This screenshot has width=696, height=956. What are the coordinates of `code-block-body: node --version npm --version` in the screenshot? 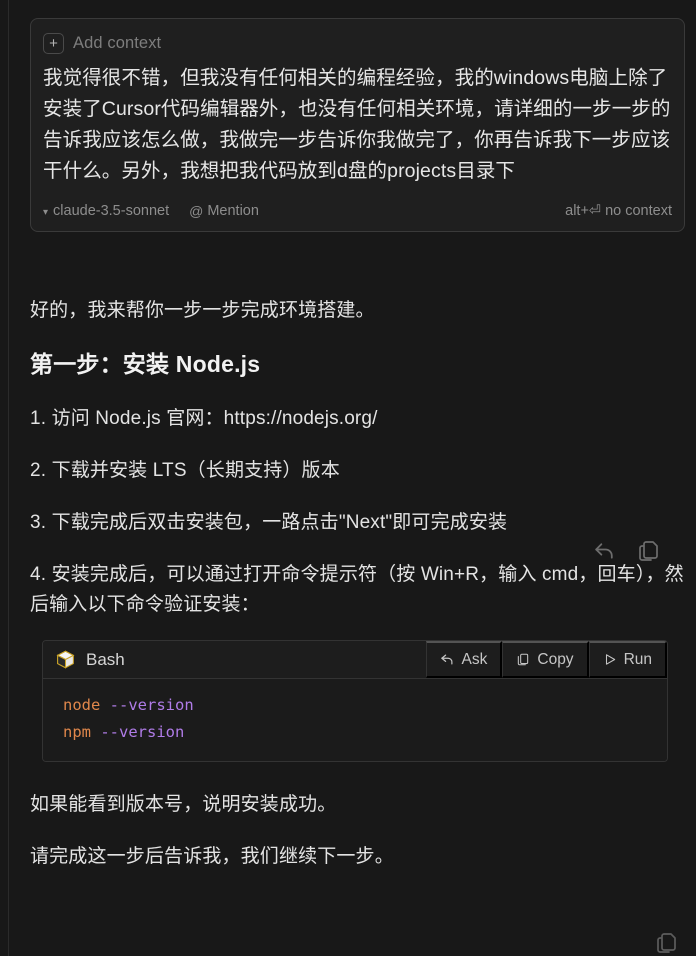 It's located at (355, 720).